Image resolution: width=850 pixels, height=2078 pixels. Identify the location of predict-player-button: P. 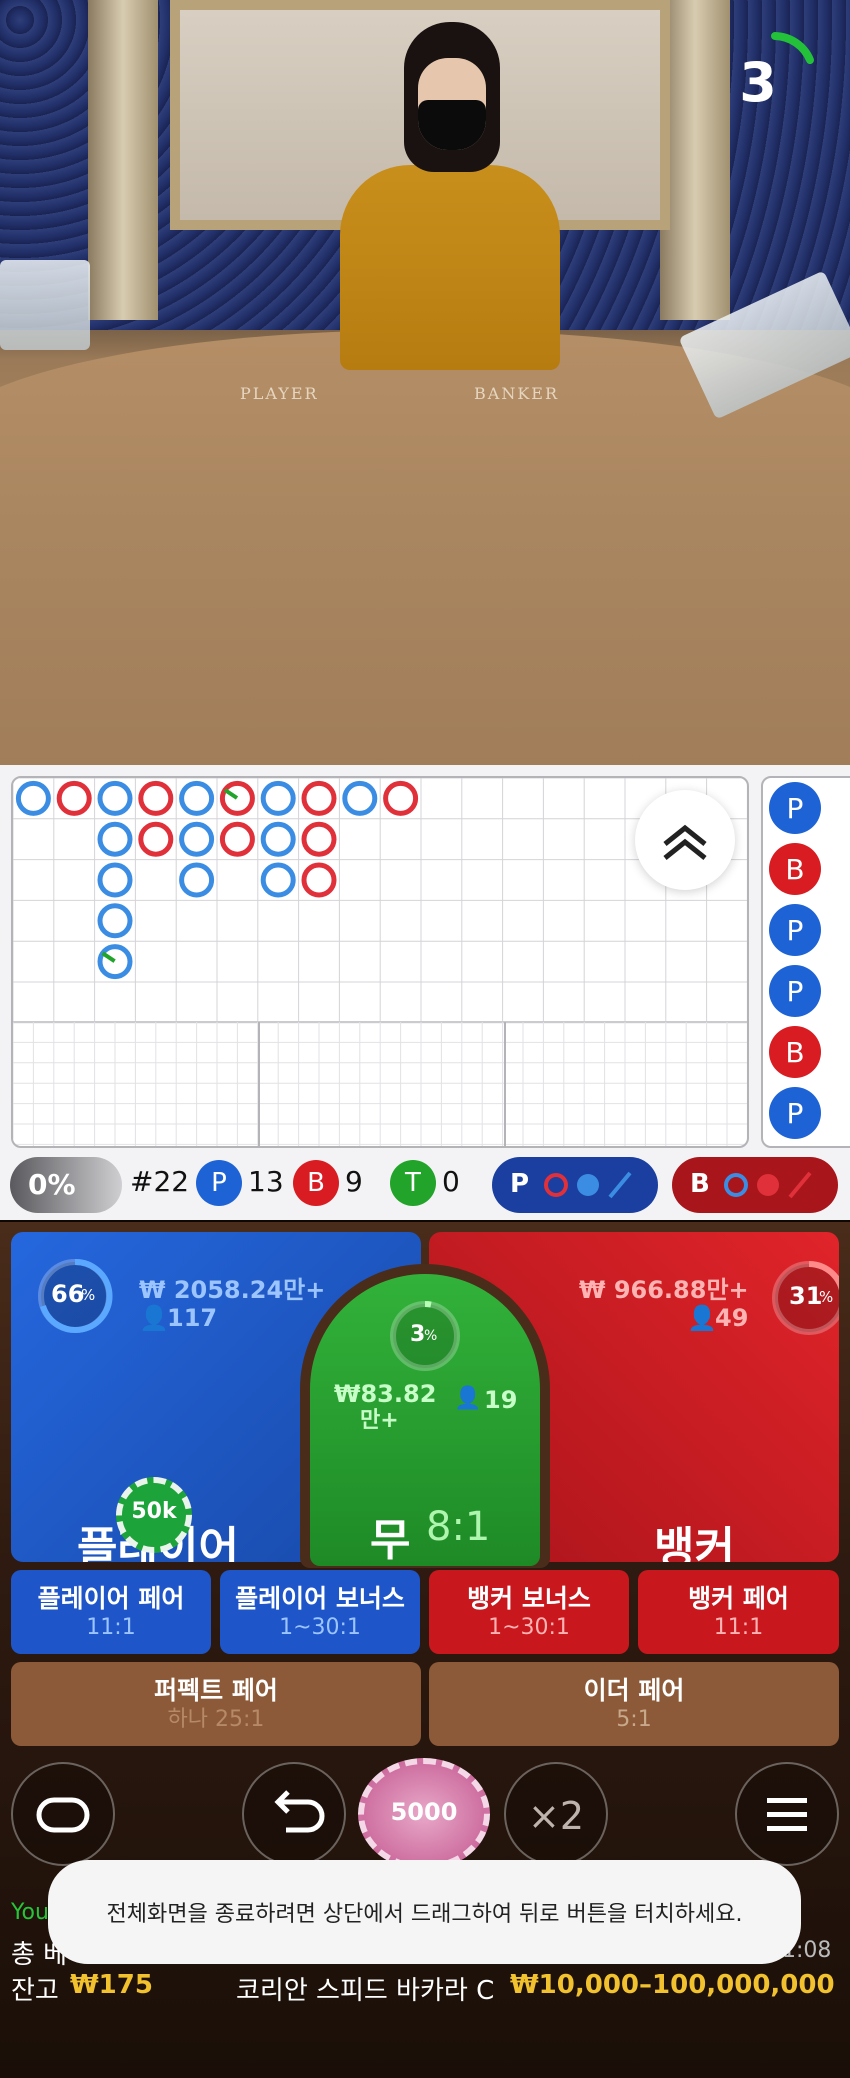
(575, 1185).